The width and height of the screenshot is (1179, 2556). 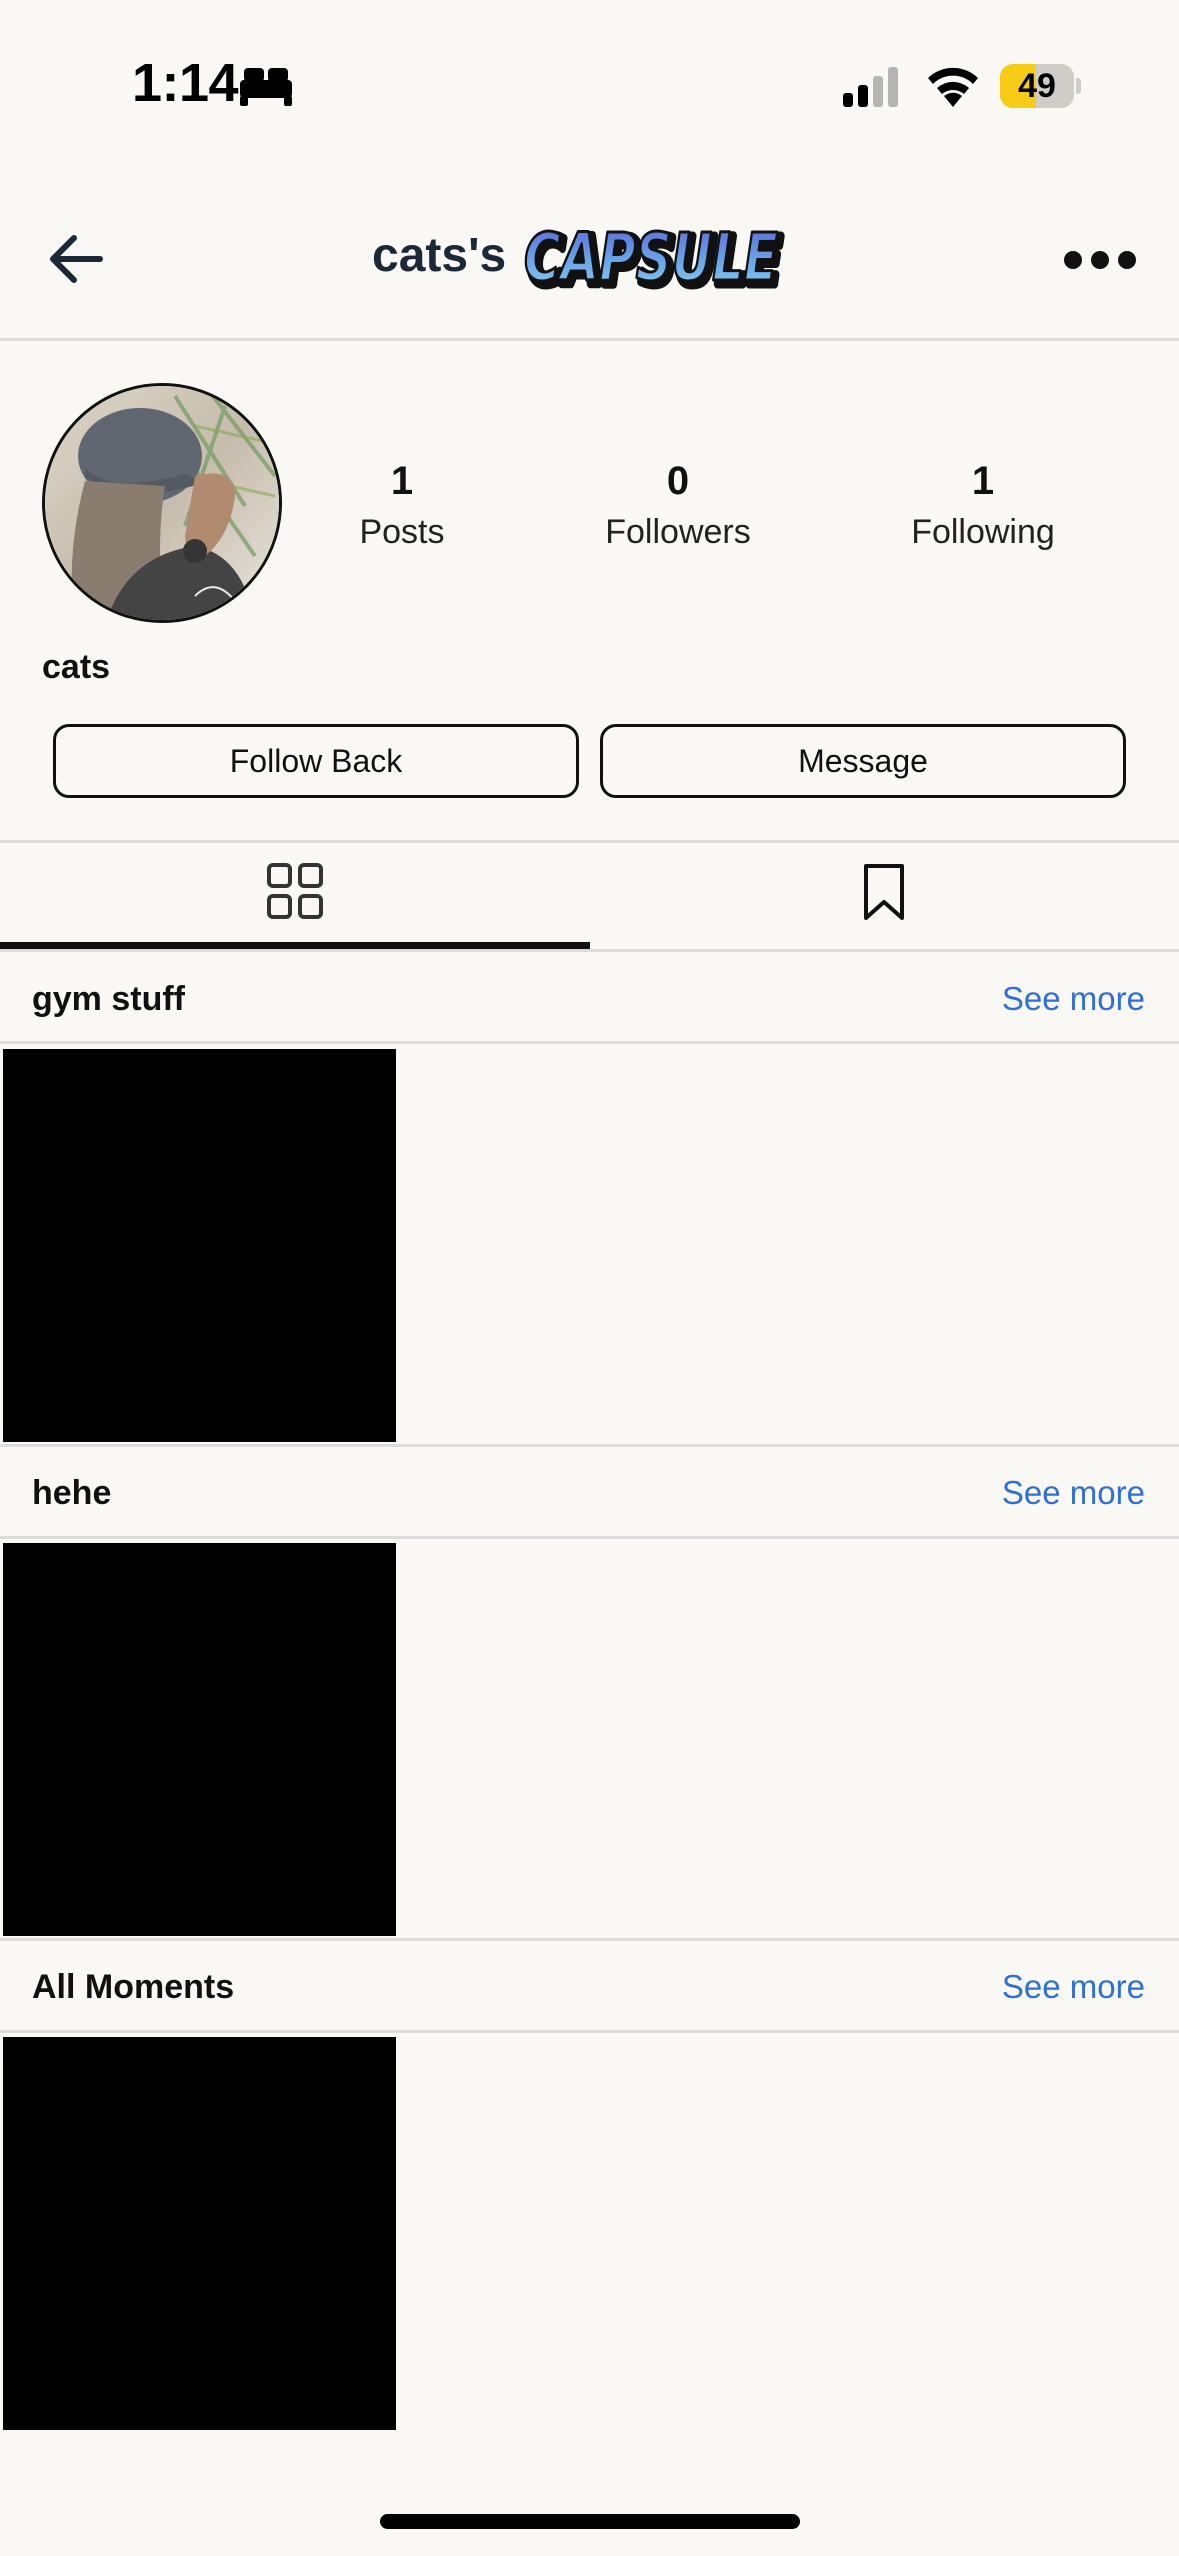 What do you see at coordinates (953, 87) in the screenshot?
I see `wifi-icon` at bounding box center [953, 87].